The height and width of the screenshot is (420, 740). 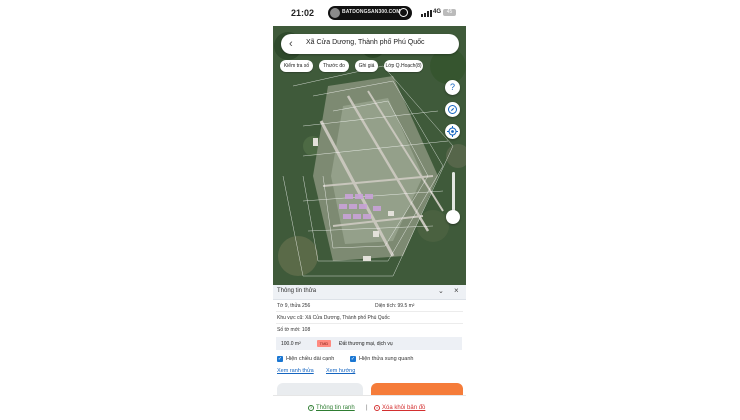 I want to click on signal-icon, so click(x=426, y=13).